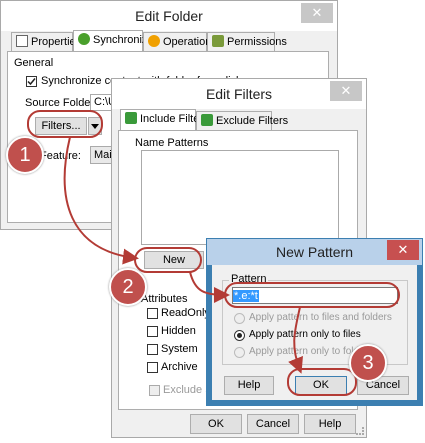  What do you see at coordinates (249, 279) in the screenshot?
I see `pattern-label: Pattern` at bounding box center [249, 279].